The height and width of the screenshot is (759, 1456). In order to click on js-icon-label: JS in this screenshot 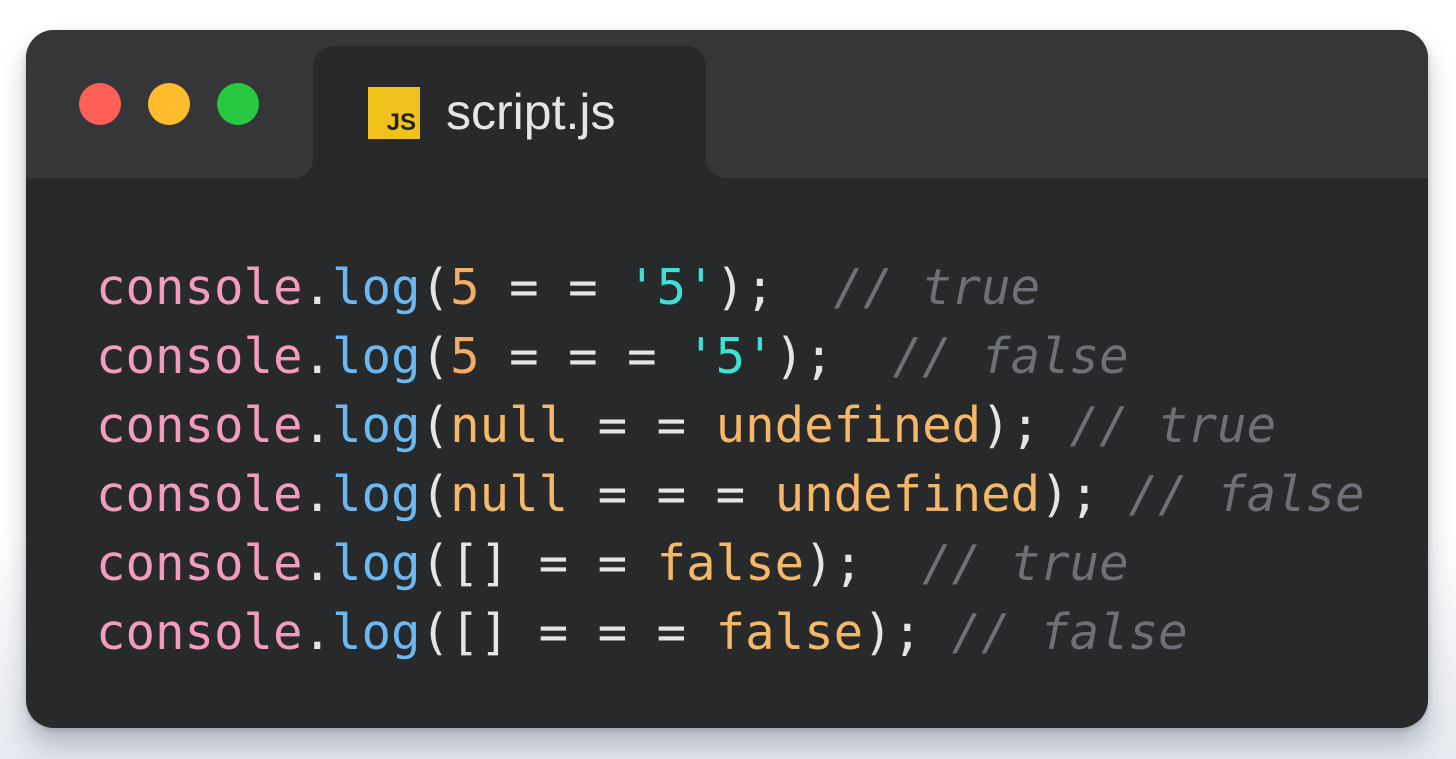, I will do `click(401, 122)`.